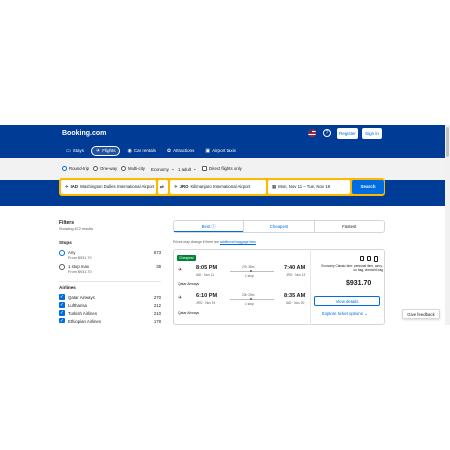 The height and width of the screenshot is (450, 450). What do you see at coordinates (84, 321) in the screenshot?
I see `airline-label: Ethiopian Airlines` at bounding box center [84, 321].